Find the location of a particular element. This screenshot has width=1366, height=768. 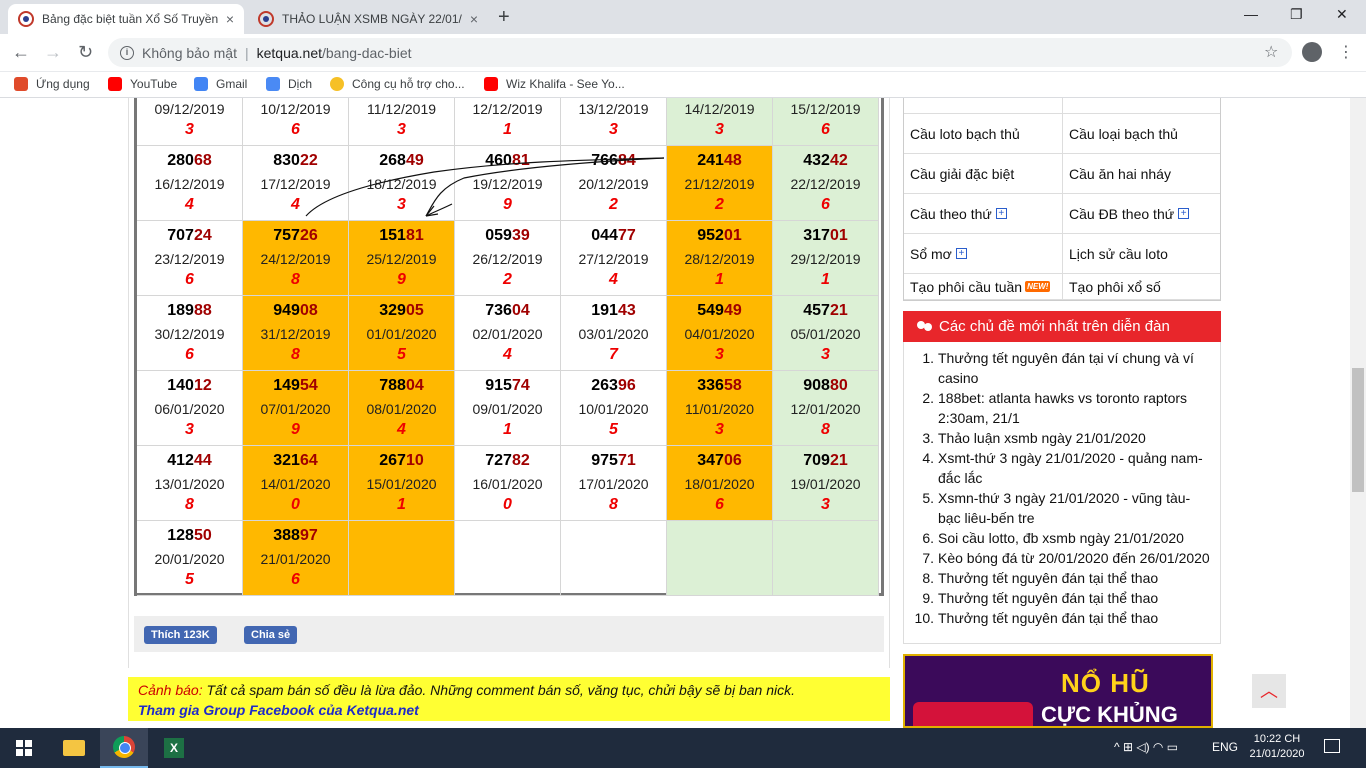

link-tao-phoi-cau-tuan: Tạo phôi cầu tuần NEW! is located at coordinates (983, 286).